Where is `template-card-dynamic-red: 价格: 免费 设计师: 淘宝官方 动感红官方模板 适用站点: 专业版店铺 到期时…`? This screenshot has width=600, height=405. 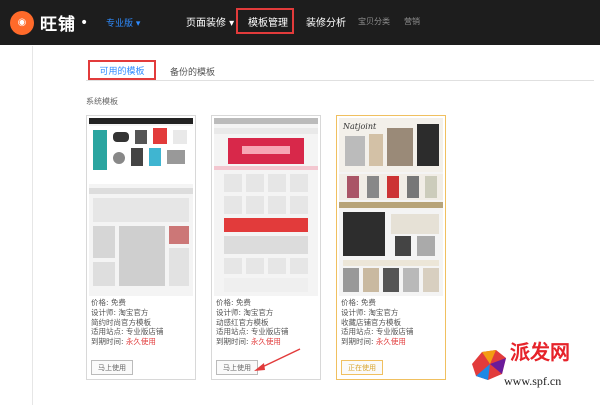 template-card-dynamic-red: 价格: 免费 设计师: 淘宝官方 动感红官方模板 适用站点: 专业版店铺 到期时… is located at coordinates (266, 247).